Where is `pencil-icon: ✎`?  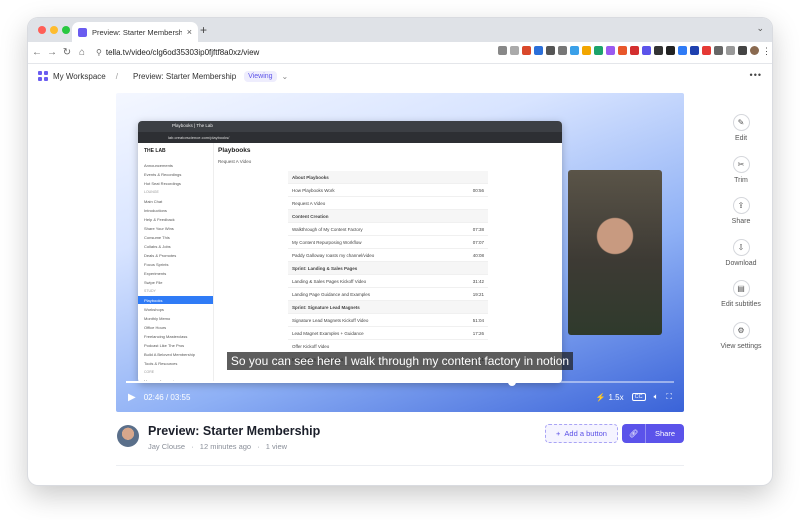 pencil-icon: ✎ is located at coordinates (741, 122).